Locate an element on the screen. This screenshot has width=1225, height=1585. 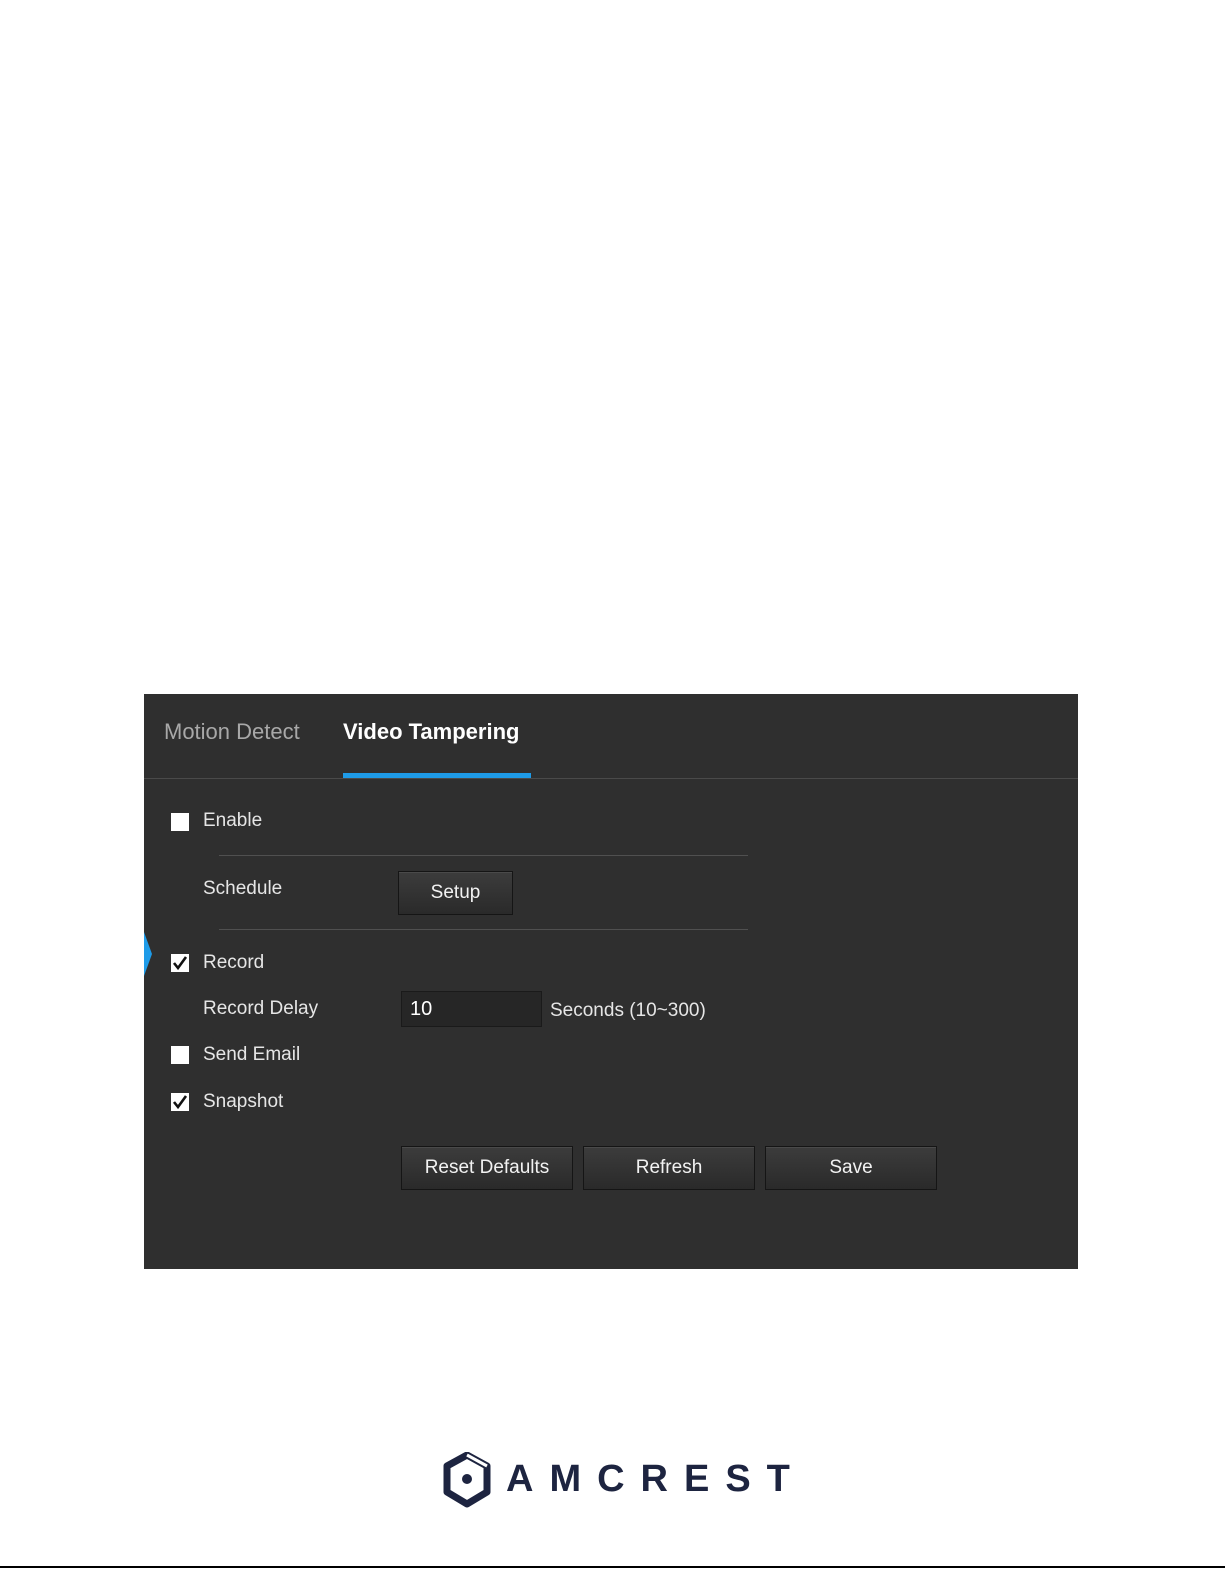
record-delay-label: Record Delay is located at coordinates (261, 1008).